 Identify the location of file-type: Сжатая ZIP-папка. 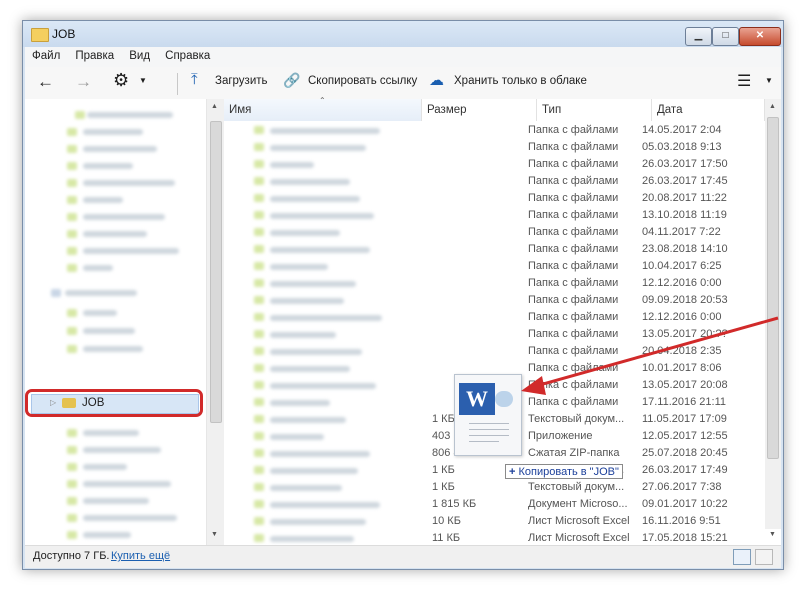
(574, 453).